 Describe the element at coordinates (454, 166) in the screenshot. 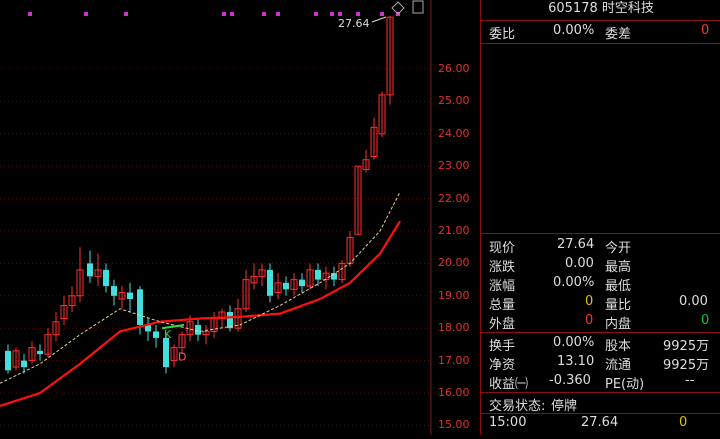

I see `price-tick-label: 23.00` at that location.